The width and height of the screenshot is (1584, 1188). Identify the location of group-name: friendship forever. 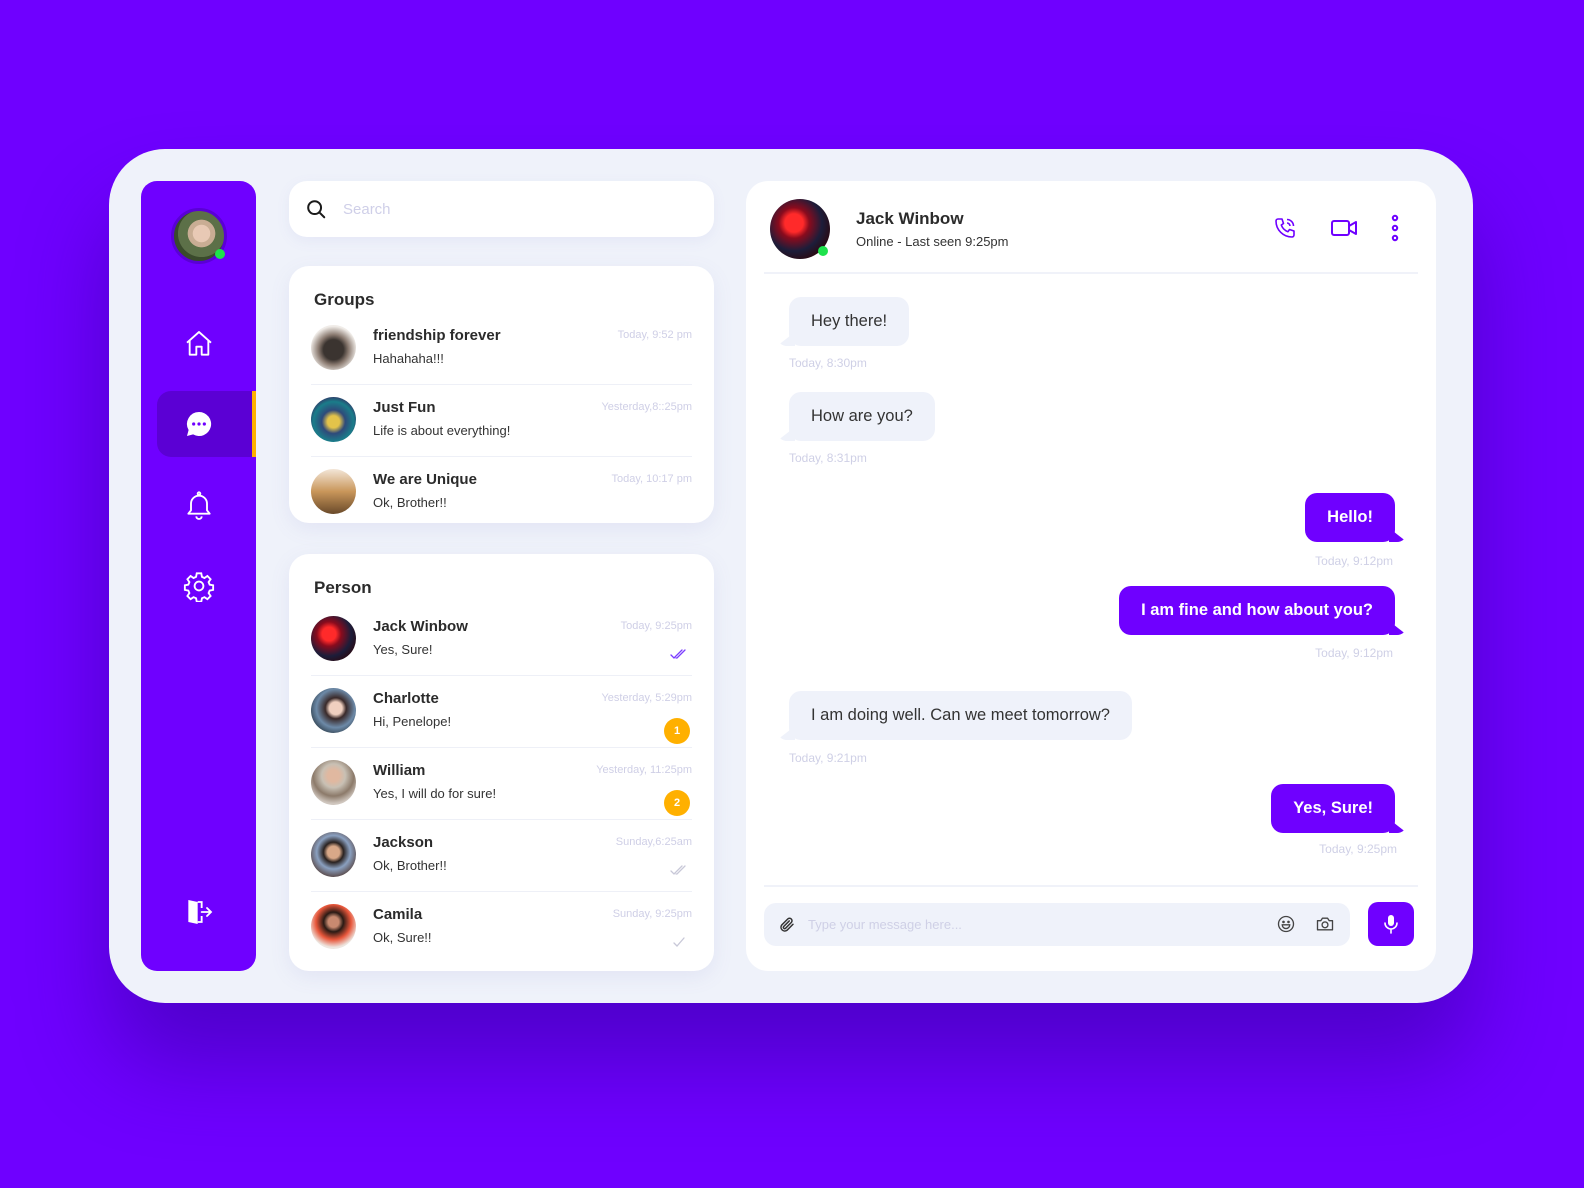
(437, 335).